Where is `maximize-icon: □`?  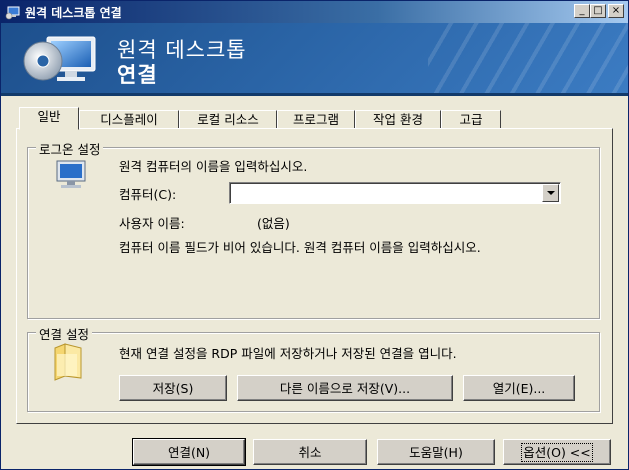
maximize-icon: □ is located at coordinates (598, 10).